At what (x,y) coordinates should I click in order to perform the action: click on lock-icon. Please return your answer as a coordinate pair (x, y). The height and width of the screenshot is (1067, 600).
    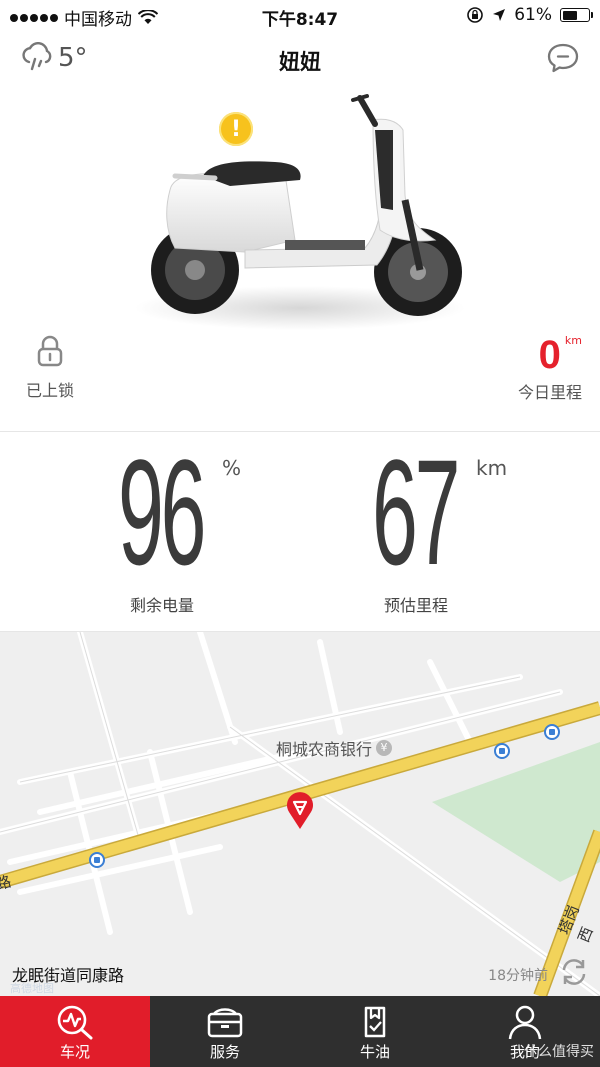
    Looking at the image, I should click on (50, 351).